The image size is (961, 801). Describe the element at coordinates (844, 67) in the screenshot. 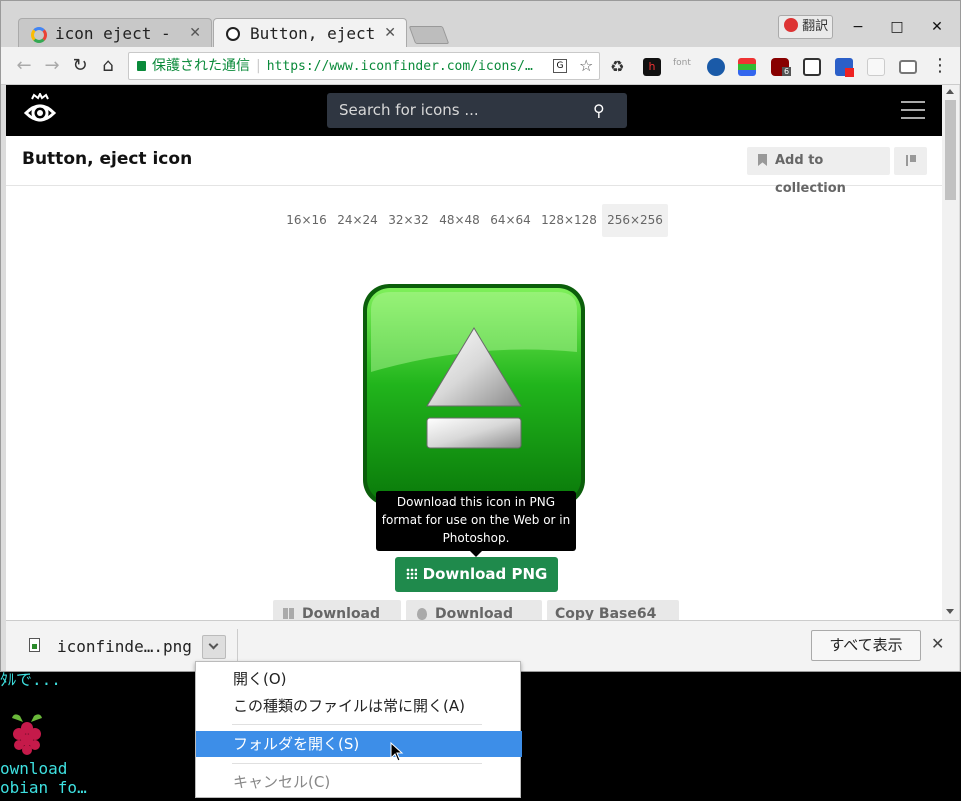

I see `blue-extension-icon` at that location.